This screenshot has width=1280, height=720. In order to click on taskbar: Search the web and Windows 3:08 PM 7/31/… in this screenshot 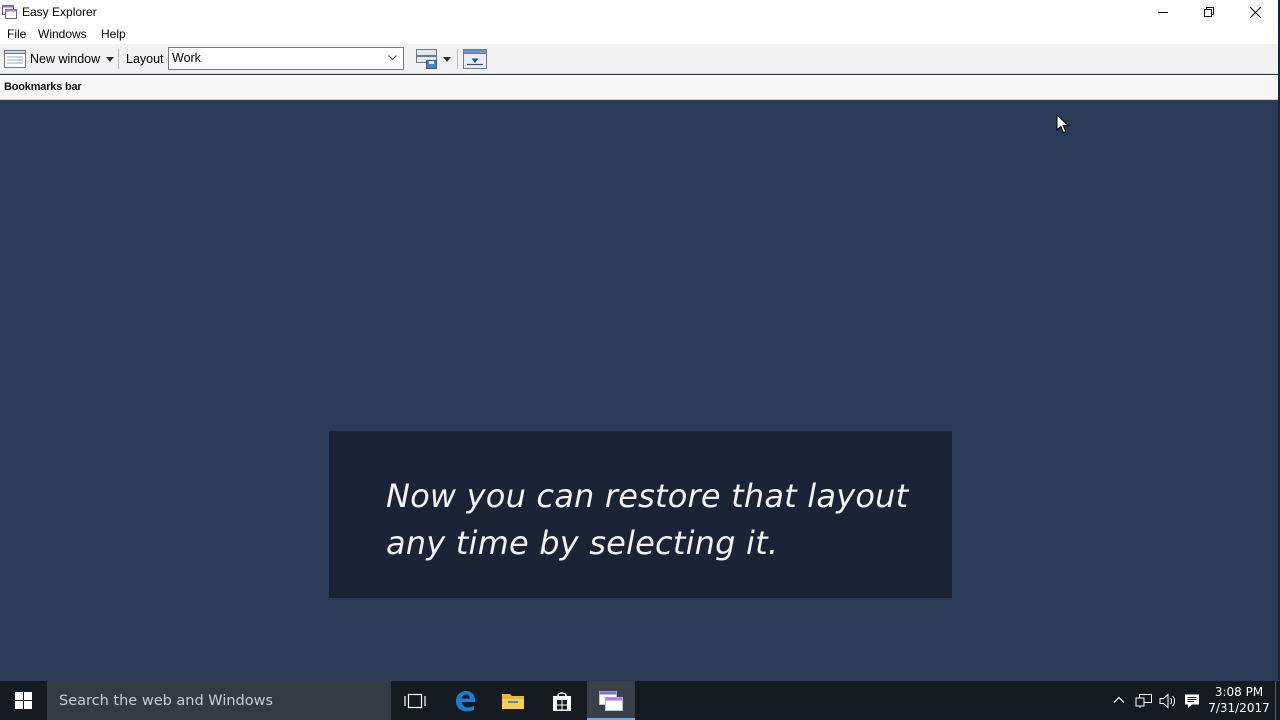, I will do `click(640, 700)`.